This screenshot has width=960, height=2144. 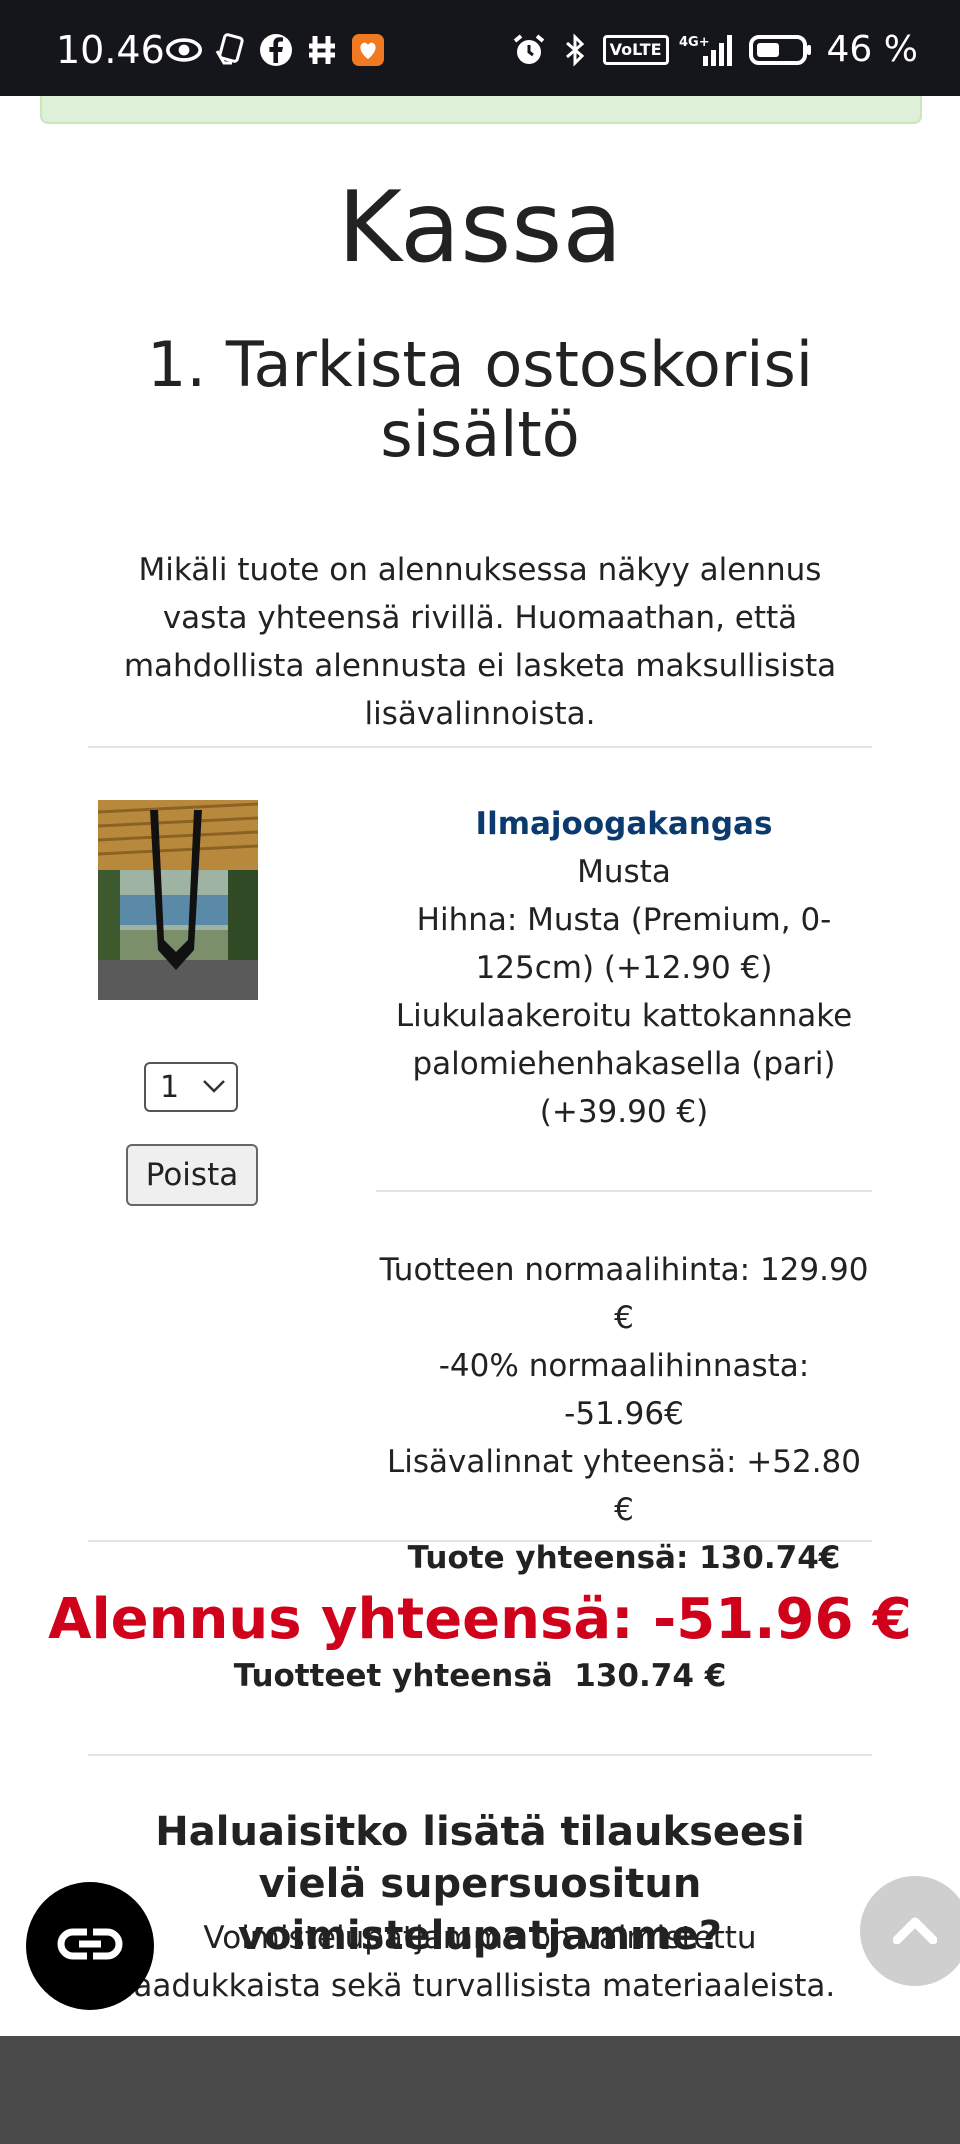 I want to click on page-title: Kassa, so click(x=480, y=228).